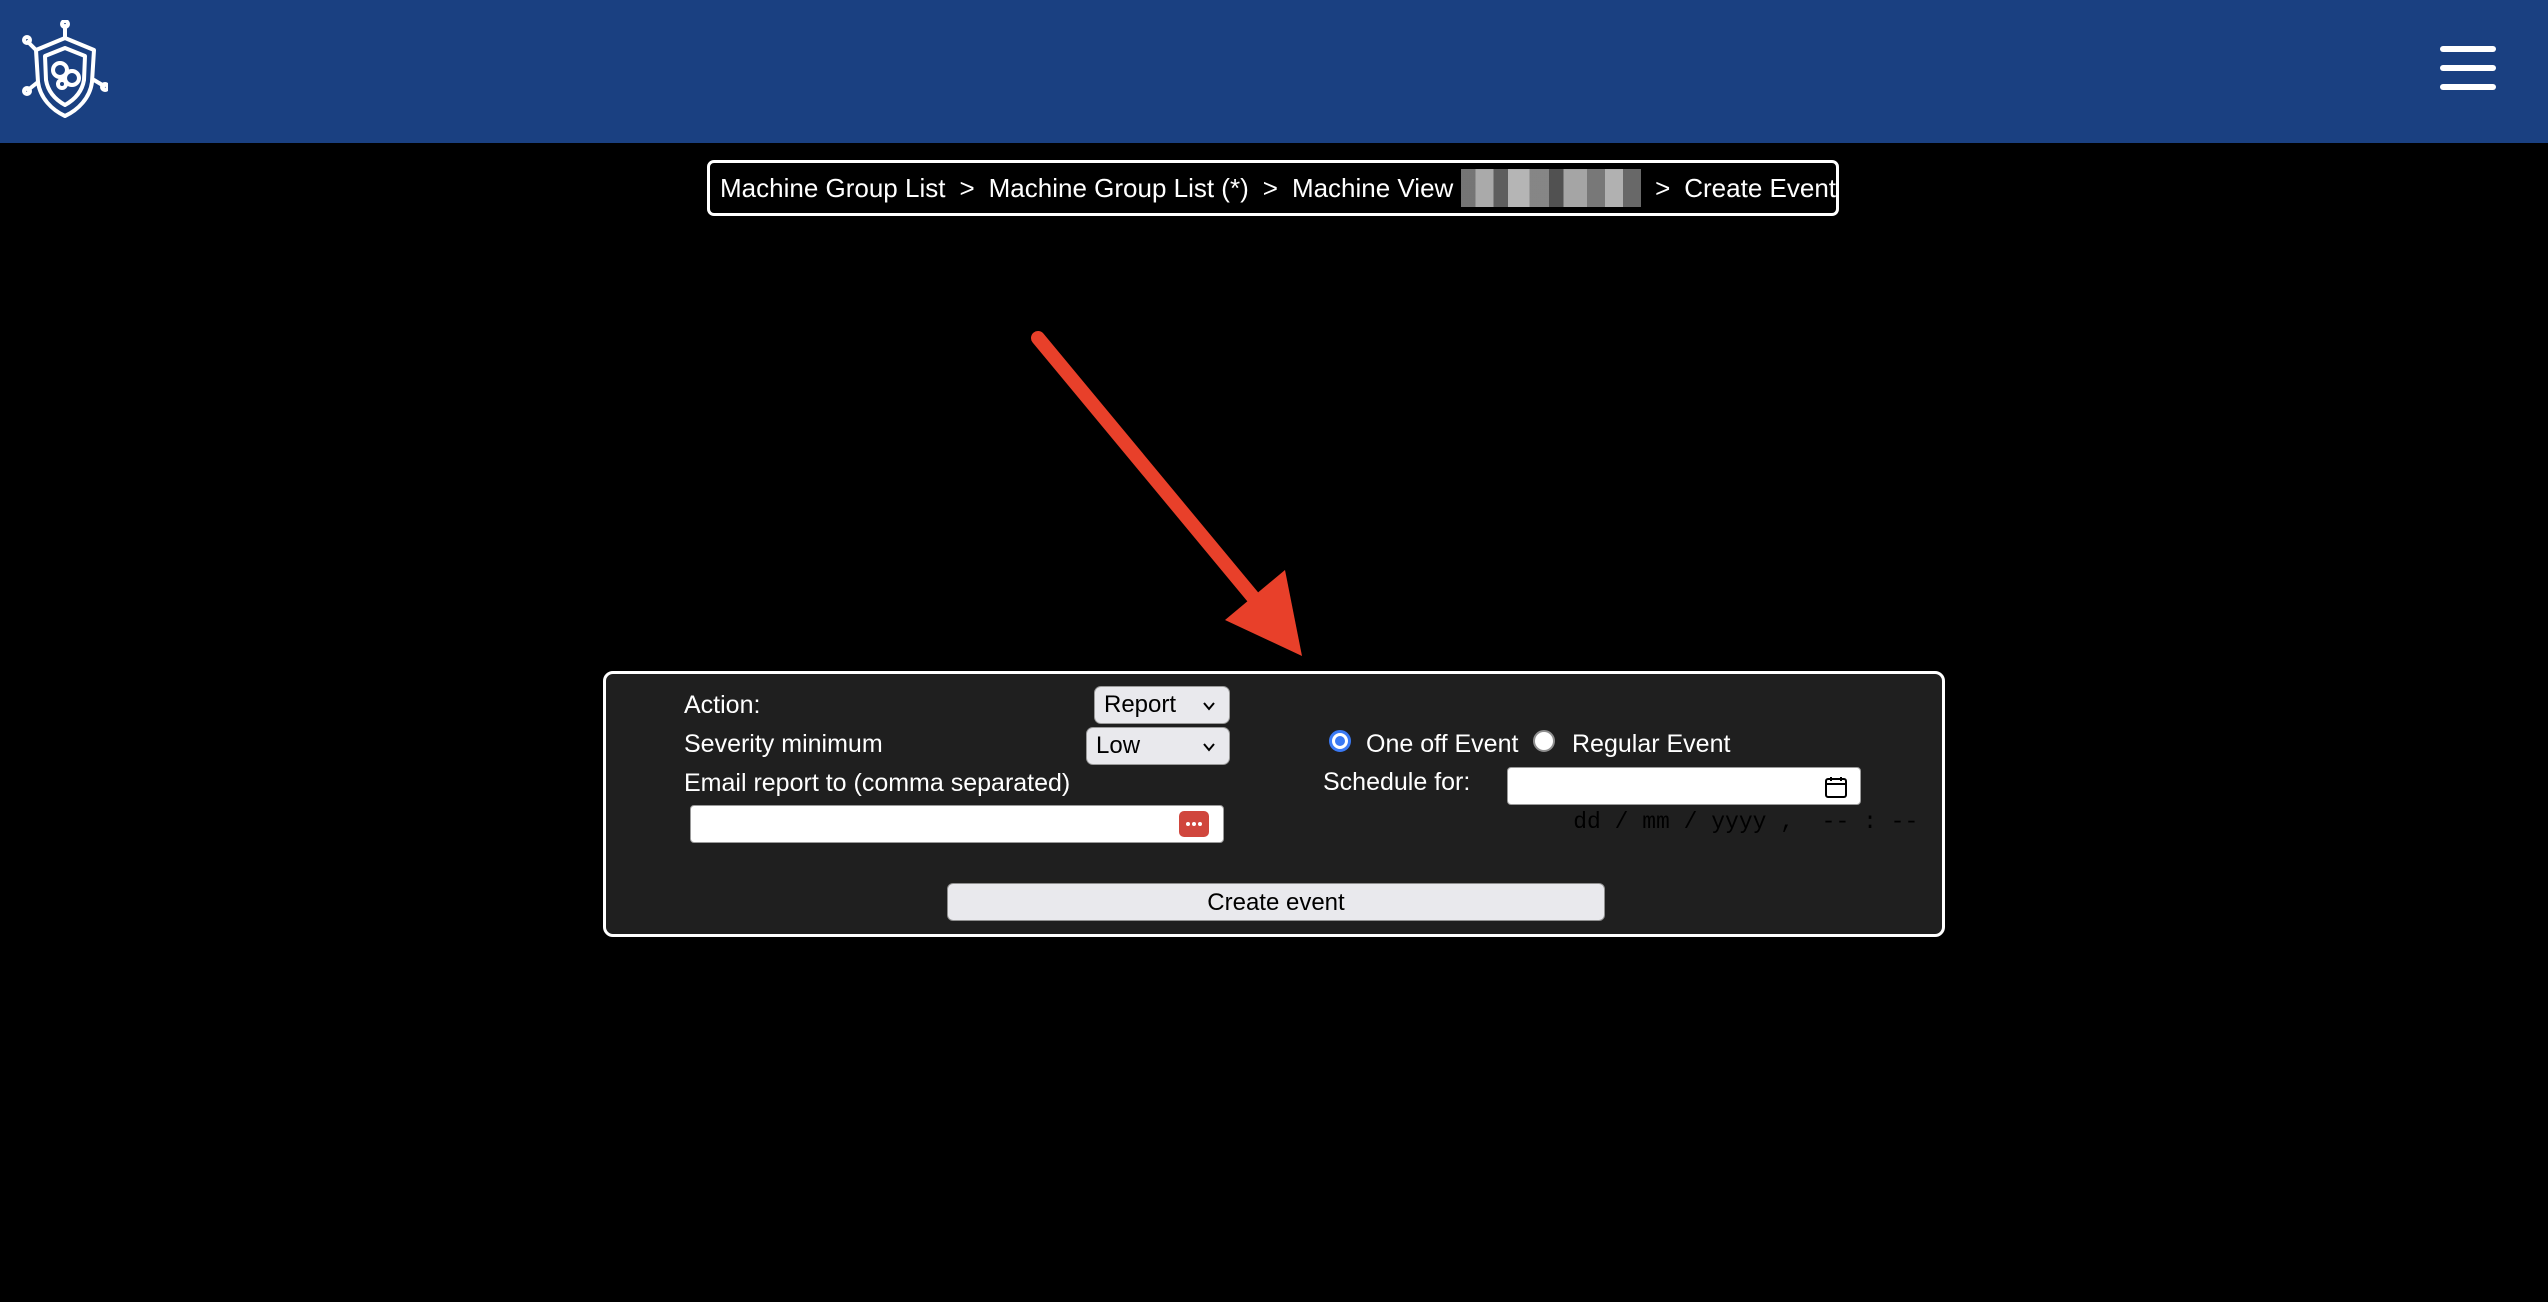 The width and height of the screenshot is (2548, 1302). Describe the element at coordinates (1712, 801) in the screenshot. I see `schedule-datetime-input: dd / mm / yyyy , -- : --` at that location.